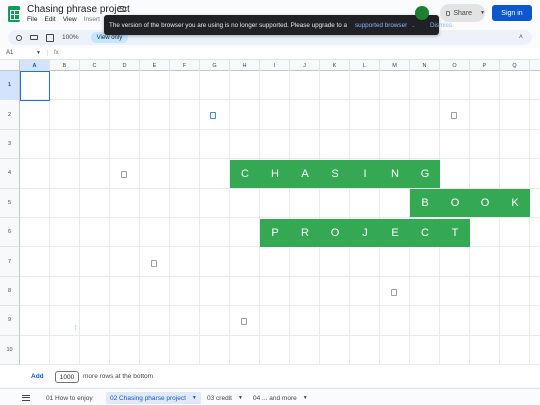 Image resolution: width=540 pixels, height=405 pixels. What do you see at coordinates (10, 174) in the screenshot?
I see `row-header-4: 4` at bounding box center [10, 174].